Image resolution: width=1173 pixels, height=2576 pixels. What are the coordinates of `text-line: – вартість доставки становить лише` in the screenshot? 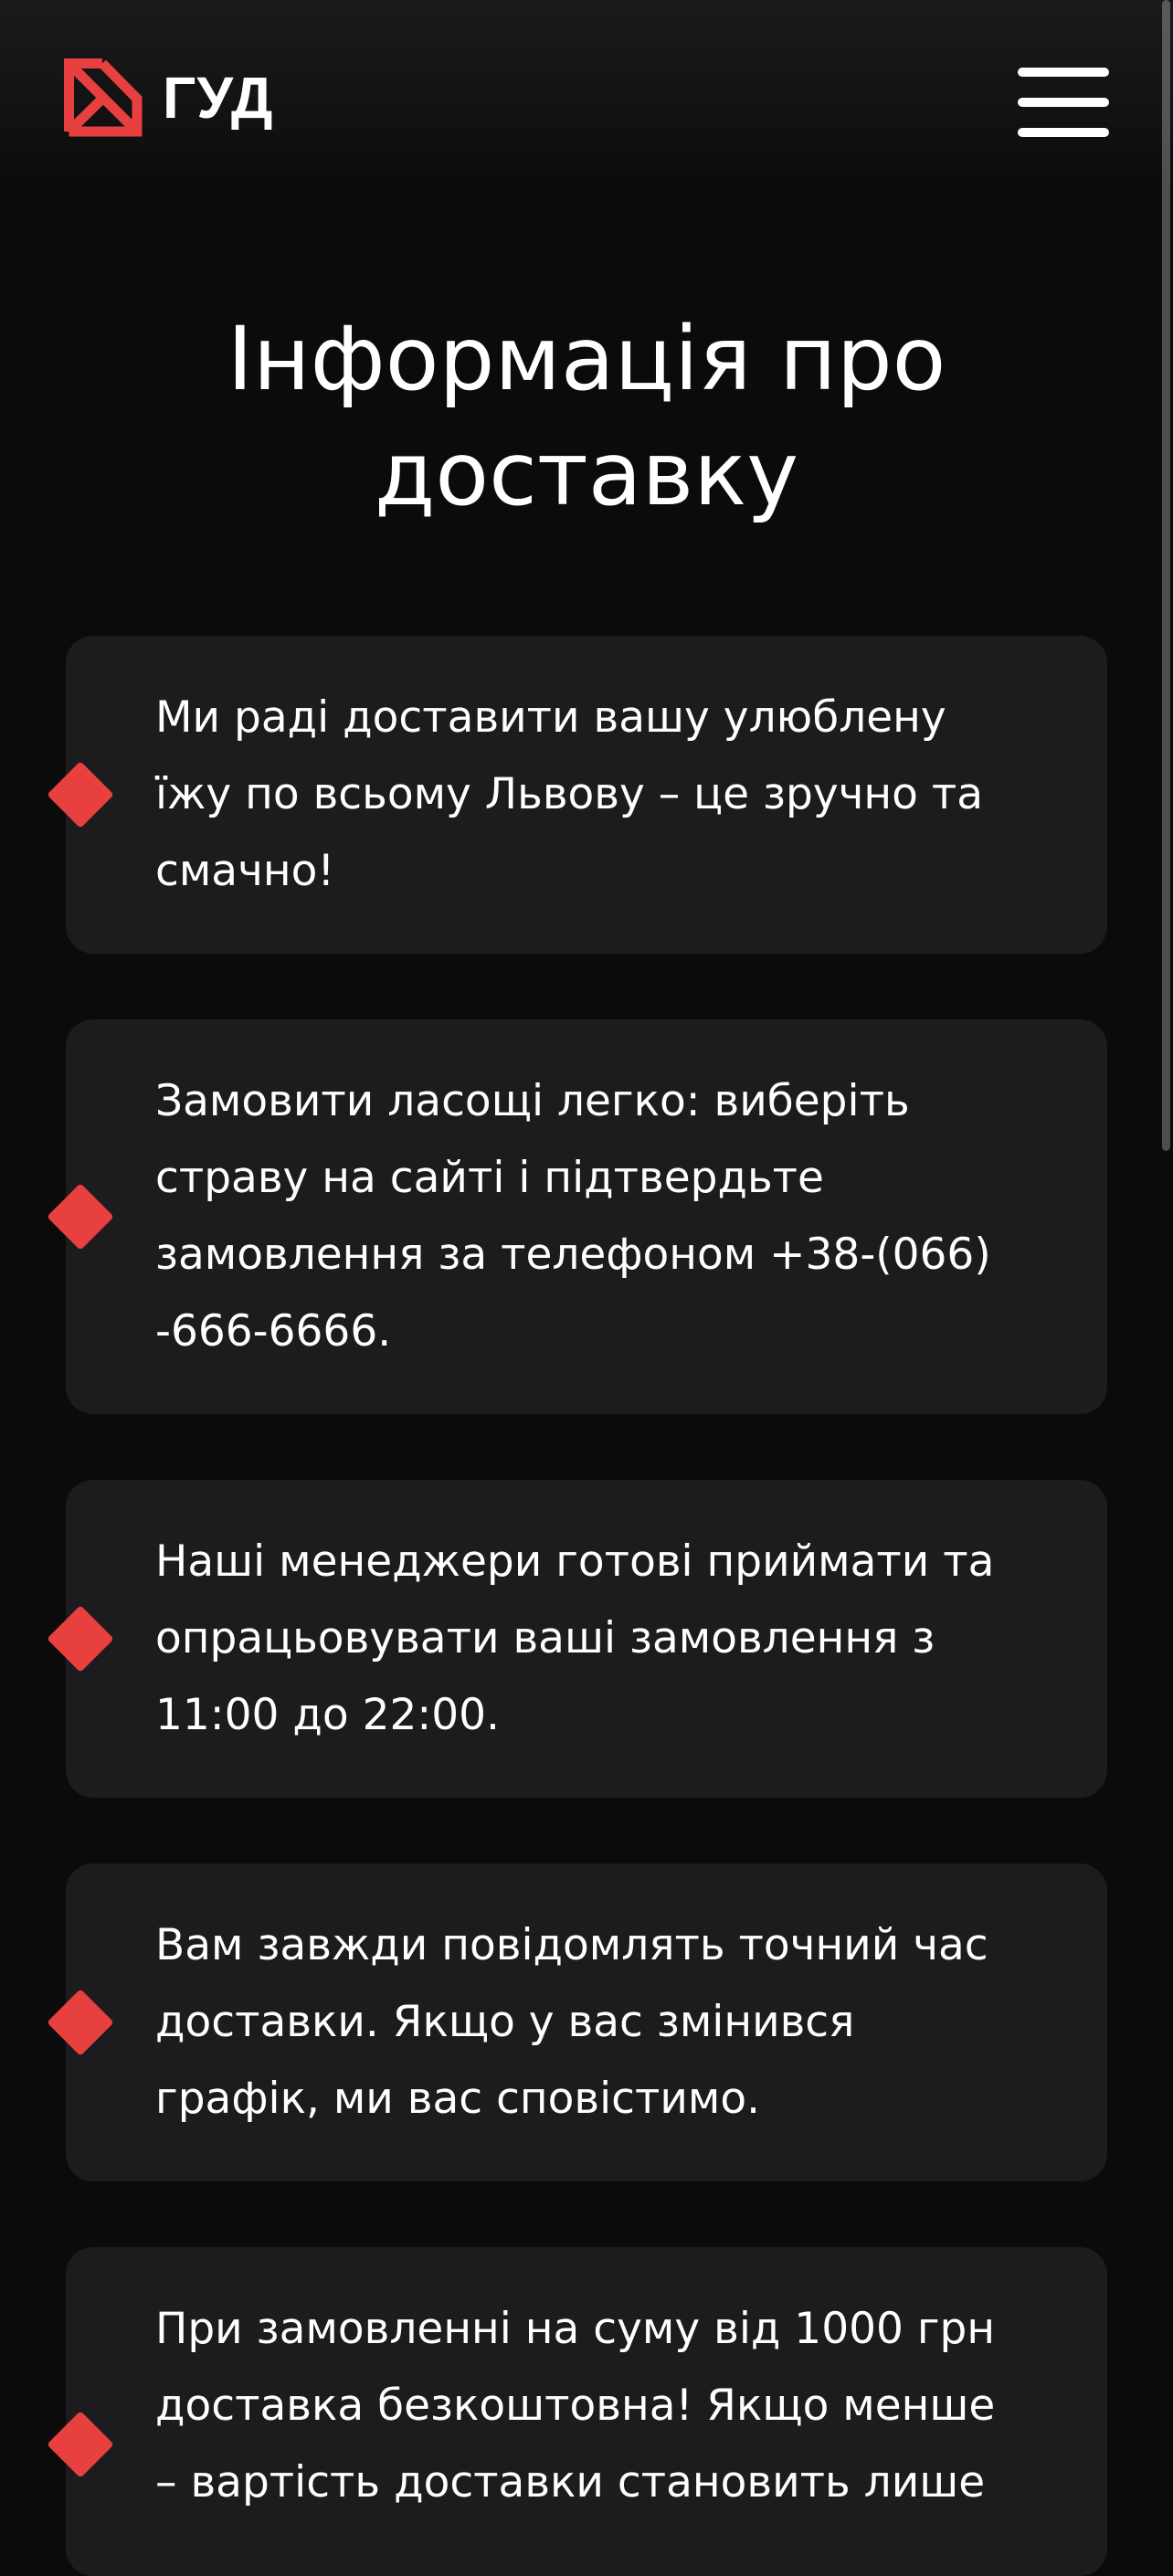 It's located at (570, 2482).